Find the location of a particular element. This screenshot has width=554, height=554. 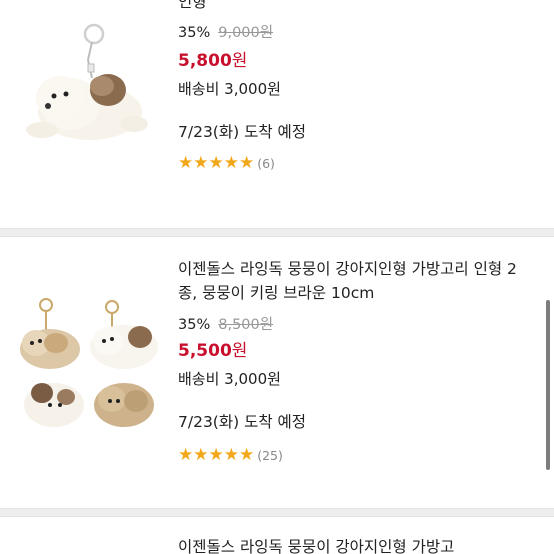

plush-dog-image is located at coordinates (87, 81).